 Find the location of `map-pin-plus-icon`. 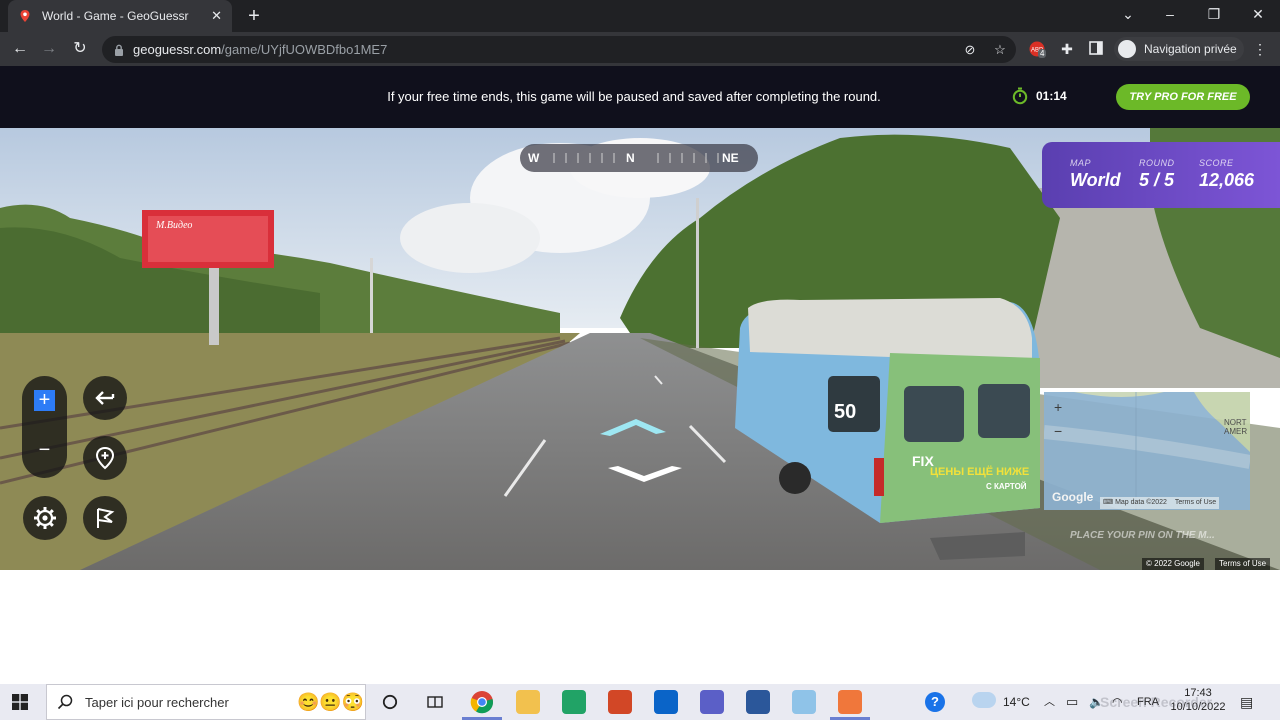

map-pin-plus-icon is located at coordinates (105, 458).